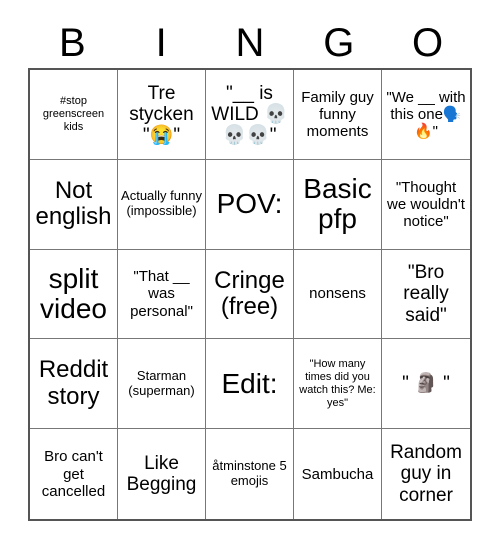  I want to click on bingo-cell: Like Begging, so click(162, 474).